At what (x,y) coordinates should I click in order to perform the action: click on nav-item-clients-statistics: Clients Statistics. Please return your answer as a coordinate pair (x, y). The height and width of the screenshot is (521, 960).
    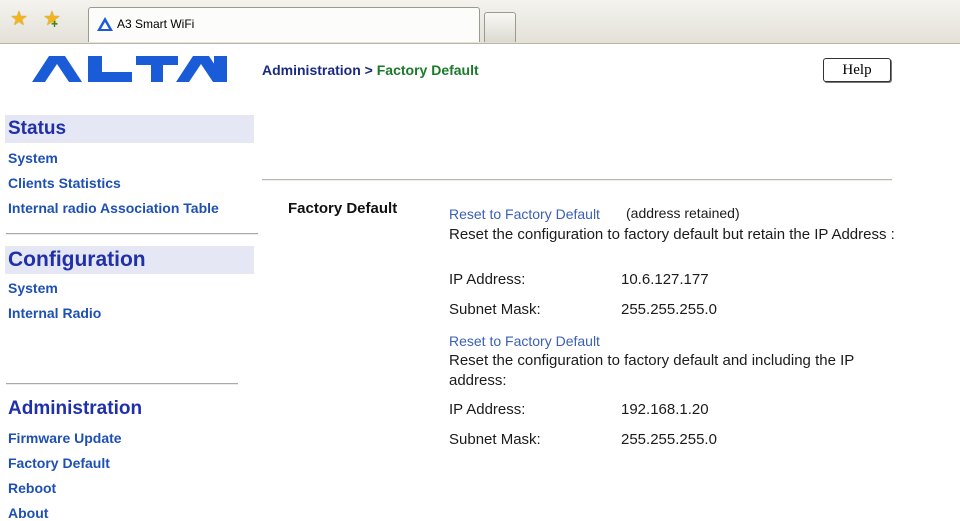
    Looking at the image, I should click on (64, 183).